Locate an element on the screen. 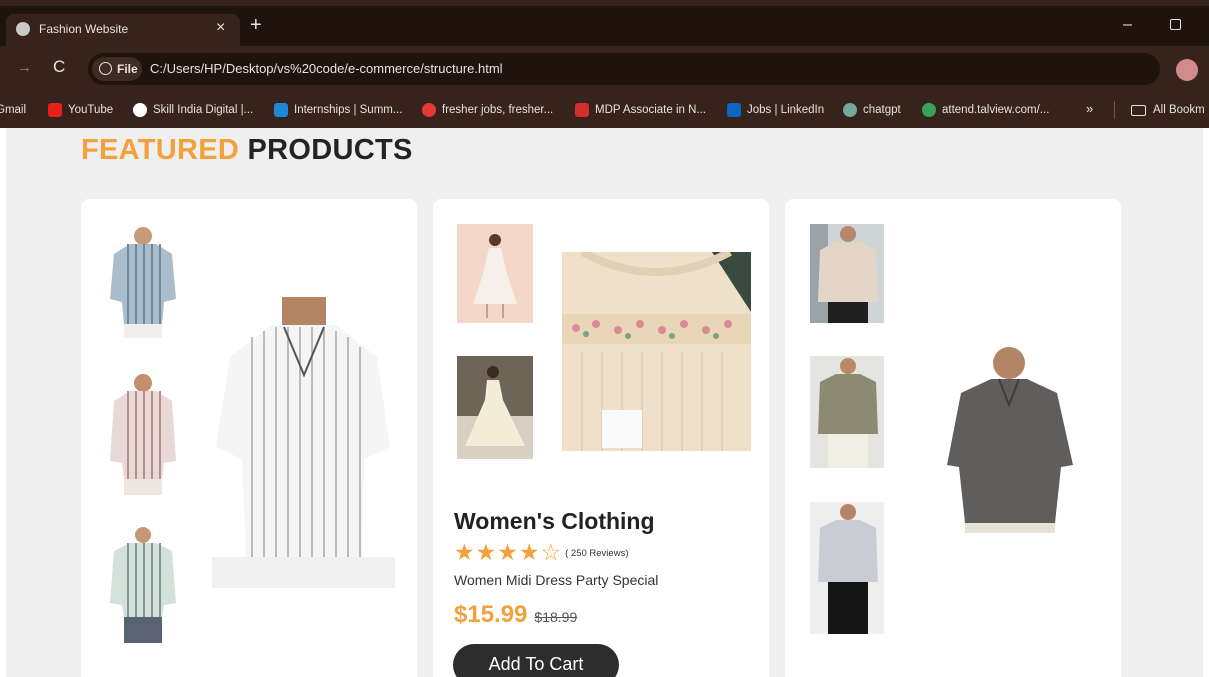 This screenshot has height=677, width=1209. price-row: $15.99 $18.99 is located at coordinates (515, 615).